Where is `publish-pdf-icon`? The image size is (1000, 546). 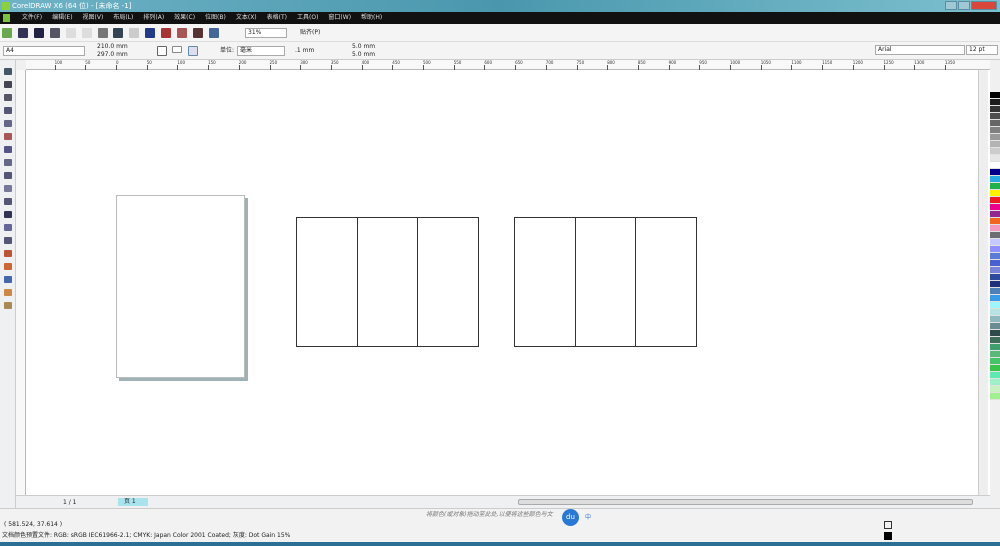 publish-pdf-icon is located at coordinates (182, 33).